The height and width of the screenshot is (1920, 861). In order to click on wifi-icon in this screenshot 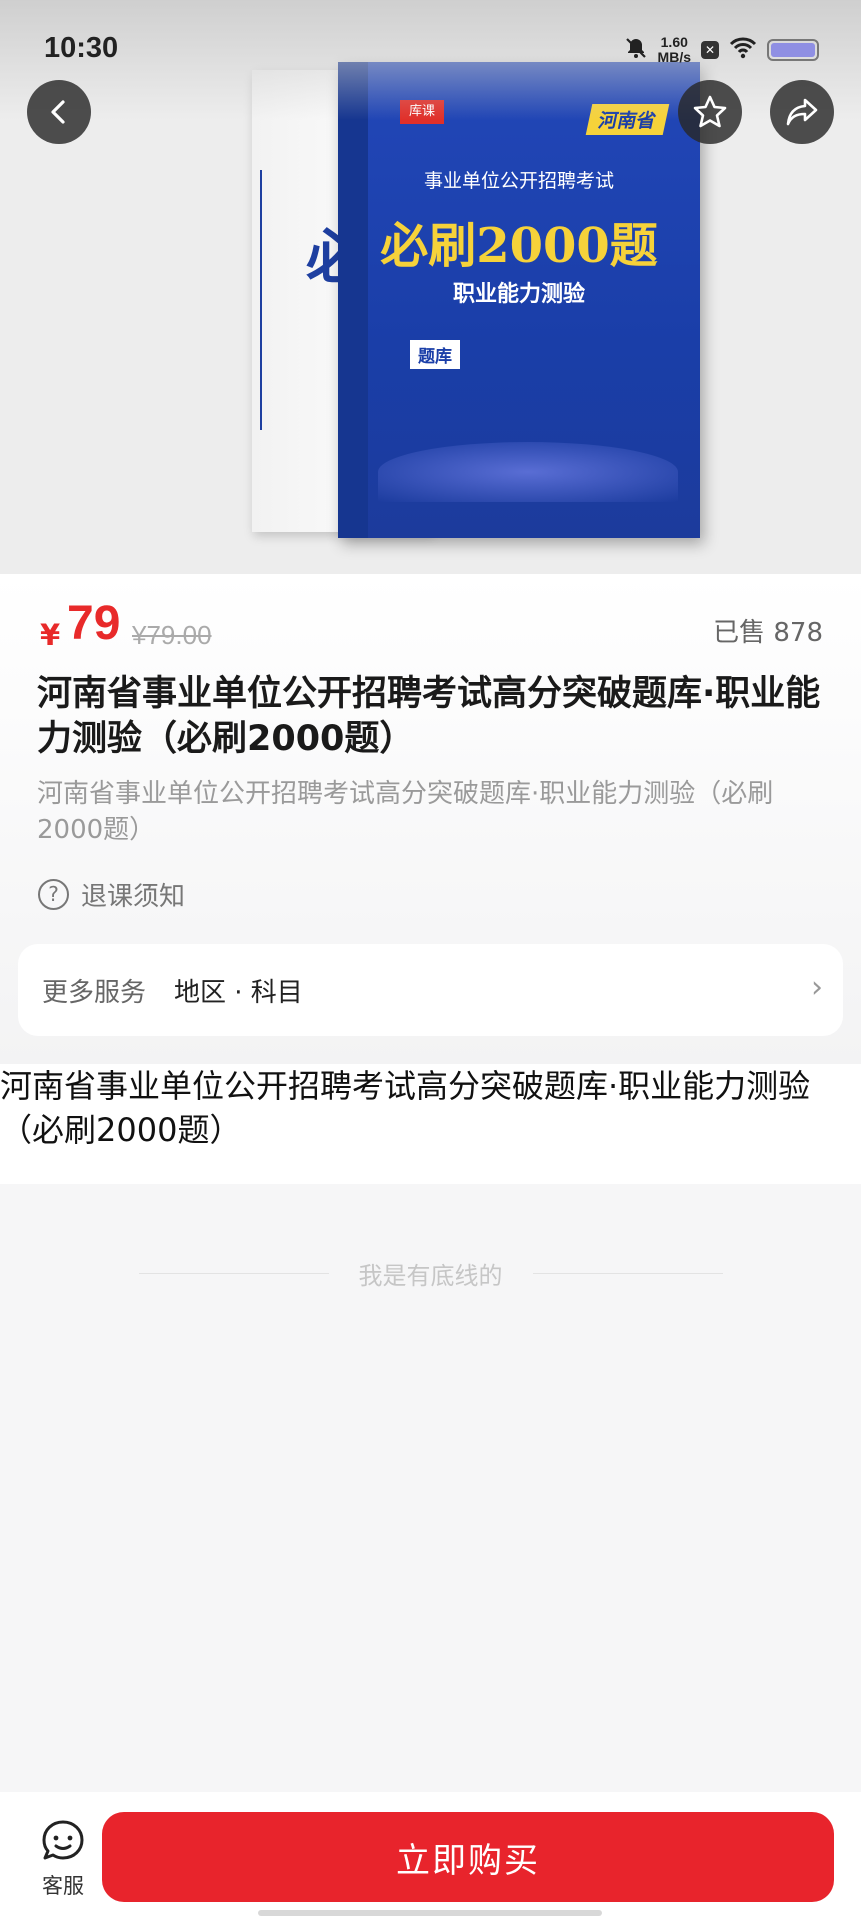, I will do `click(743, 50)`.